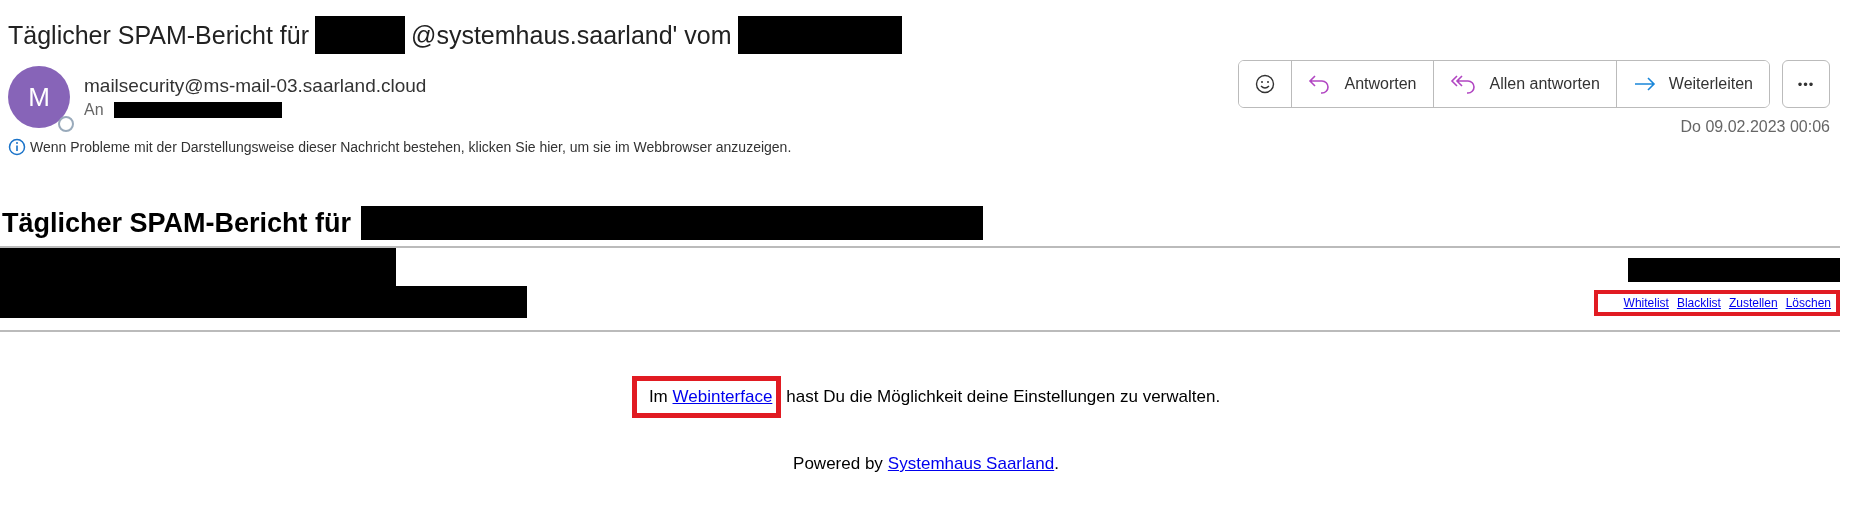  I want to click on arrow-right-icon, so click(1644, 84).